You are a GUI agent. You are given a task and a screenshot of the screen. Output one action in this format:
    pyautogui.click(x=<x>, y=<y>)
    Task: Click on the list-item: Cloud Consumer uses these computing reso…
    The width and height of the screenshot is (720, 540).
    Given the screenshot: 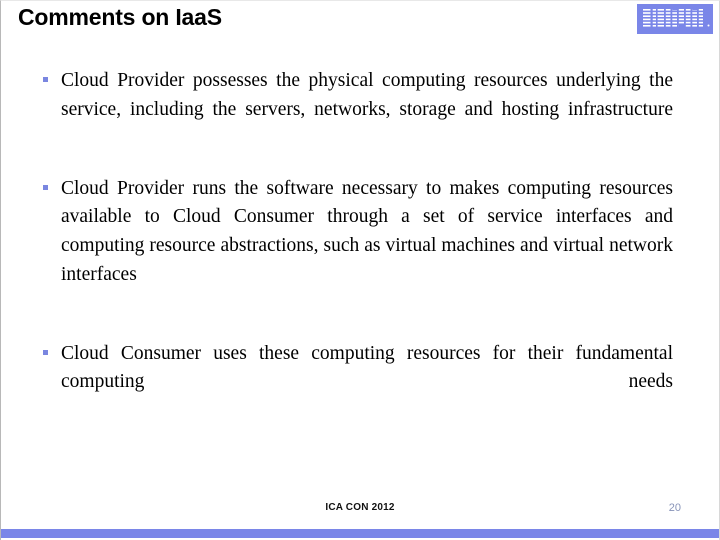 What is the action you would take?
    pyautogui.click(x=357, y=383)
    